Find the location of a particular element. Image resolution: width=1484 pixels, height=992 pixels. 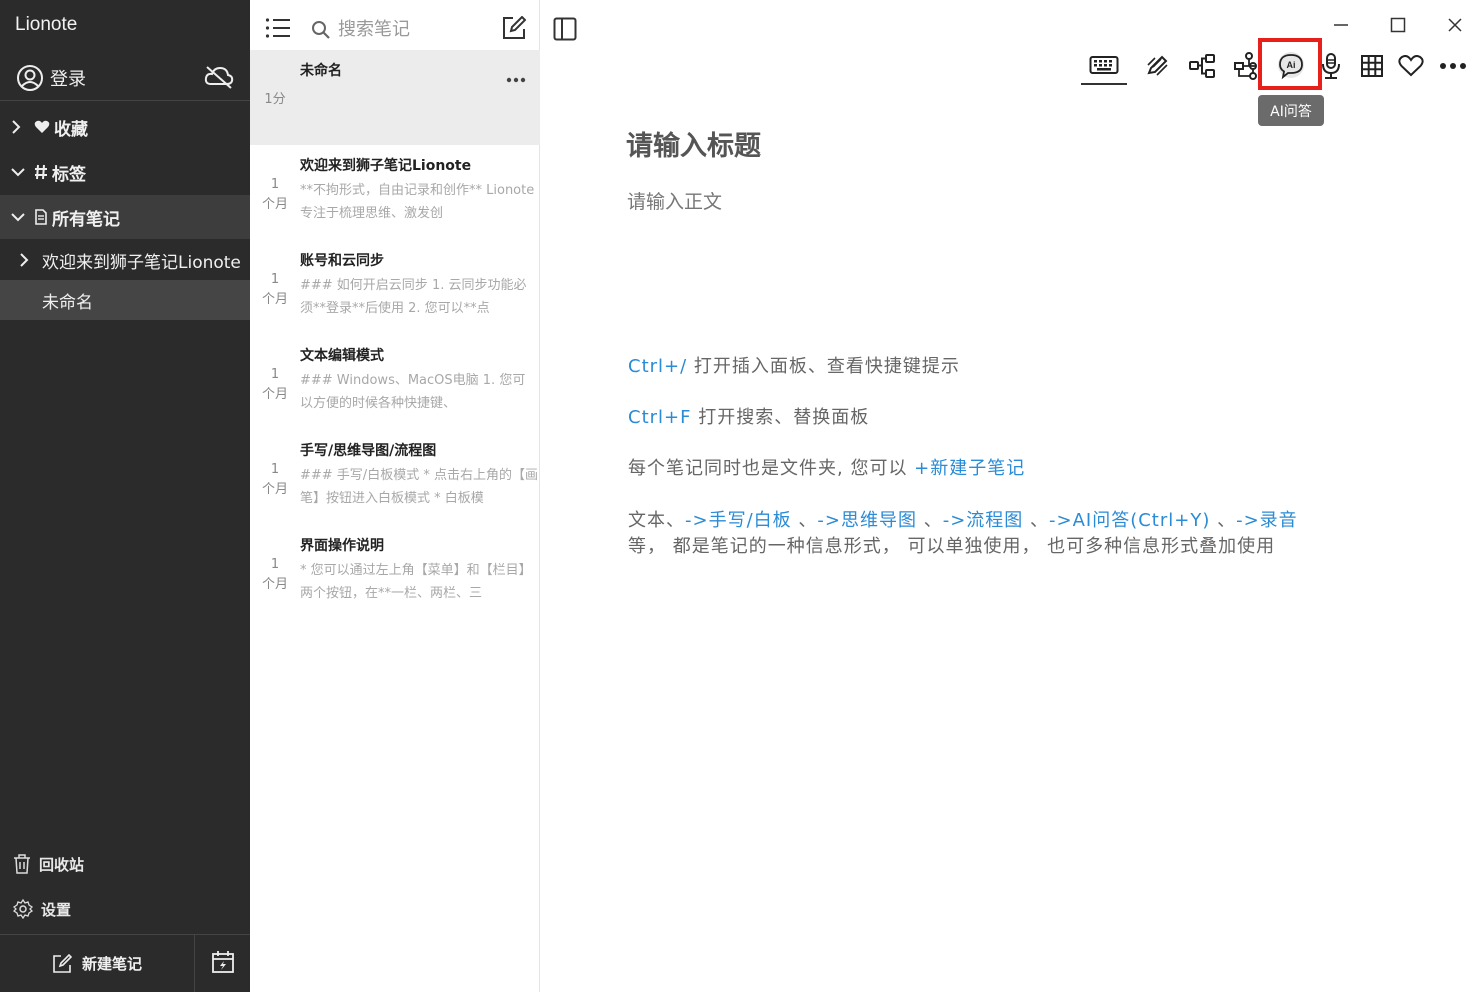

sidebar-subitem-welcome: 欢迎来到狮子笔记Lionote is located at coordinates (125, 260).